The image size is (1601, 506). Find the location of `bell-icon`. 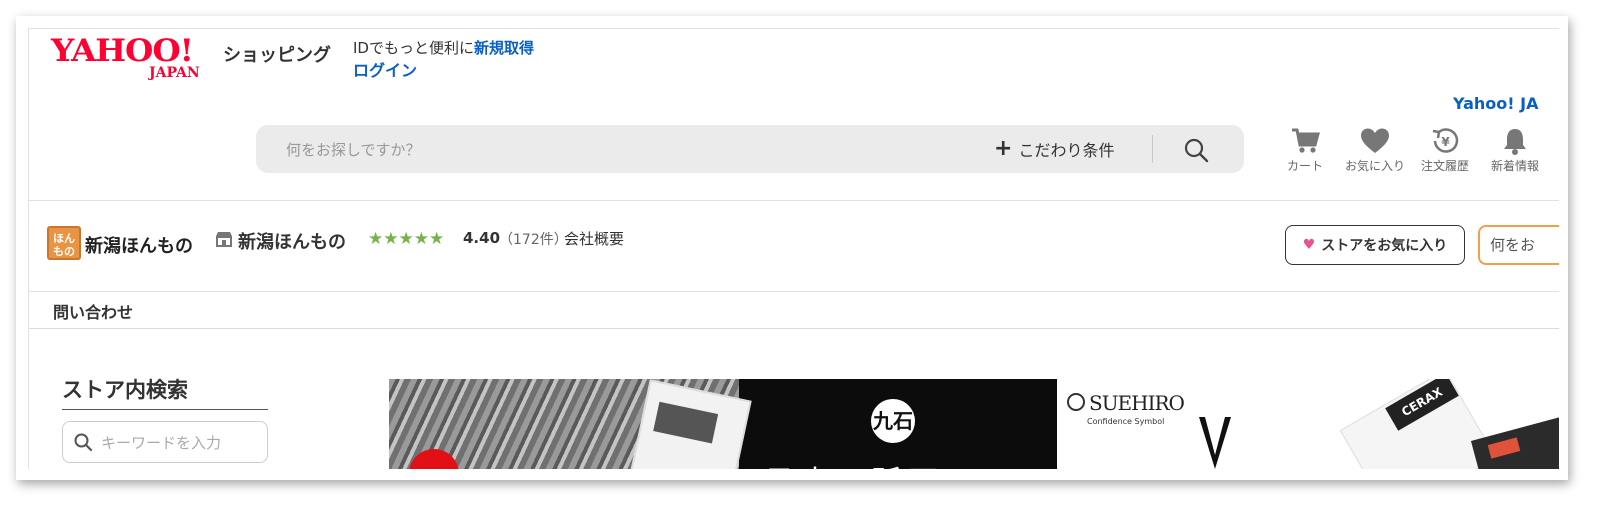

bell-icon is located at coordinates (1515, 142).